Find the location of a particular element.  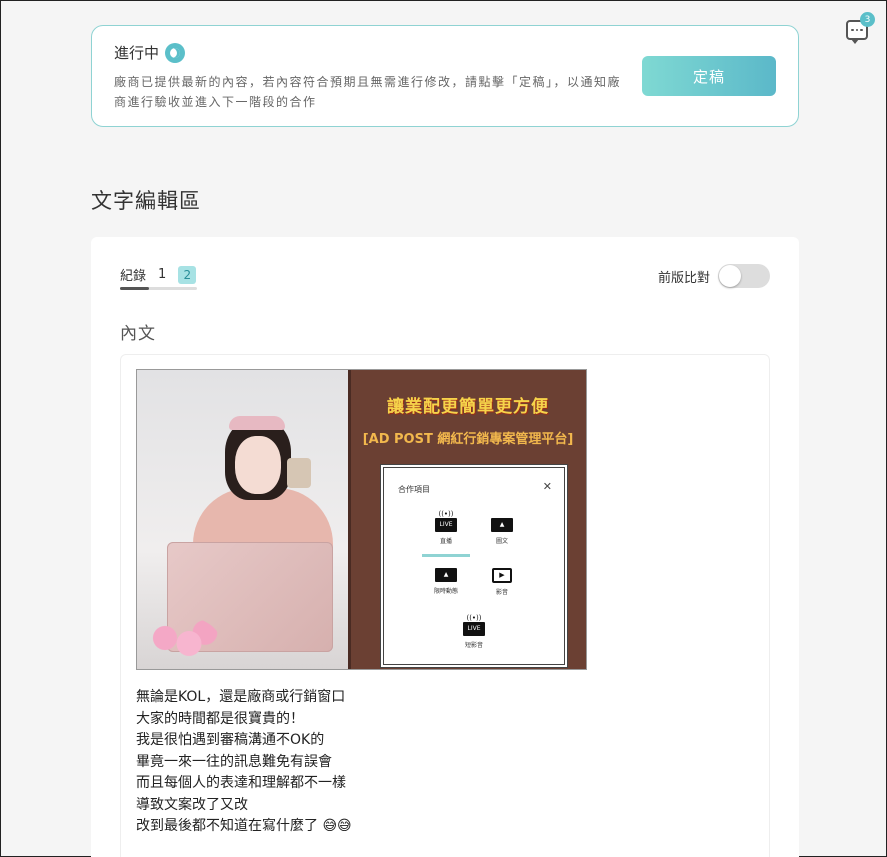

close-icon: ✕ is located at coordinates (547, 486).